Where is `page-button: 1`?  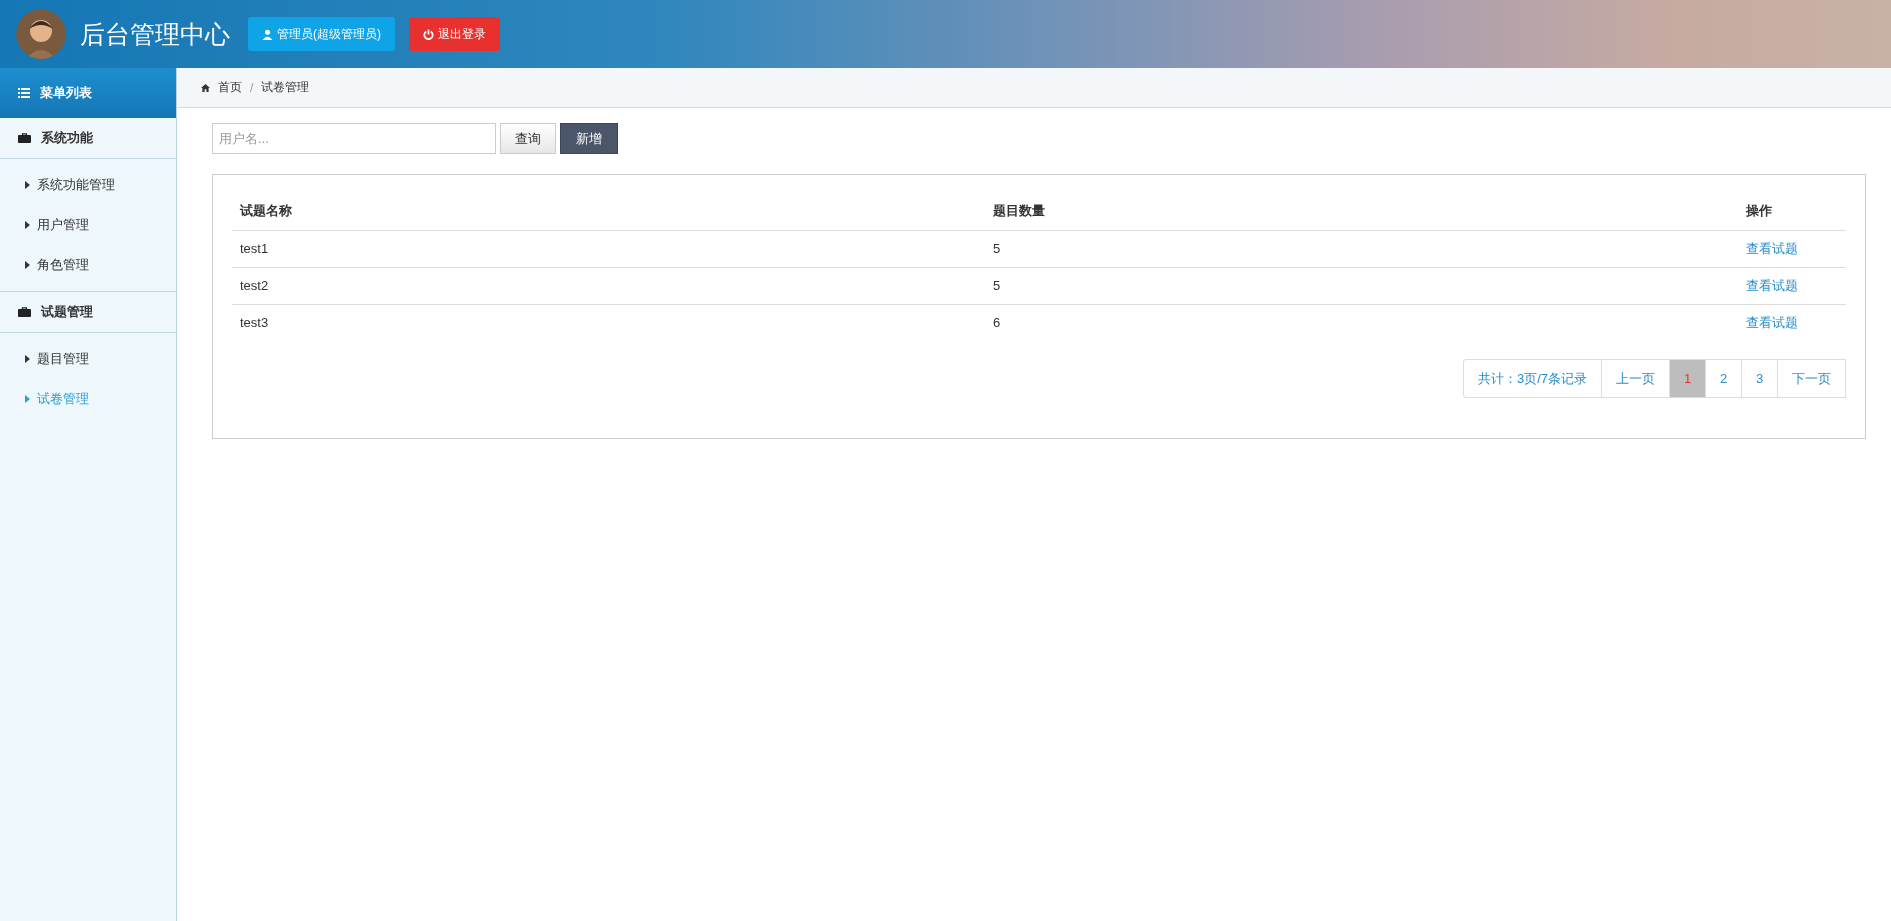 page-button: 1 is located at coordinates (1687, 378).